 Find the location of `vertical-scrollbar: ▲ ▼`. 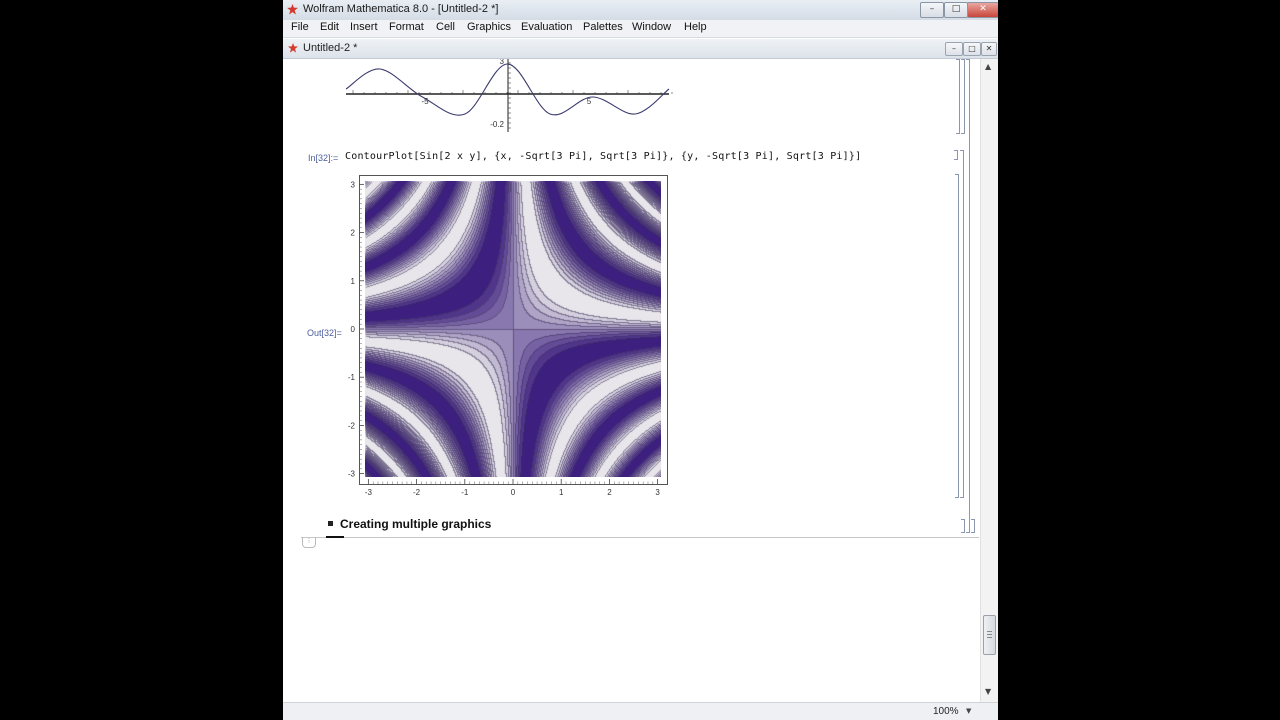

vertical-scrollbar: ▲ ▼ is located at coordinates (989, 380).